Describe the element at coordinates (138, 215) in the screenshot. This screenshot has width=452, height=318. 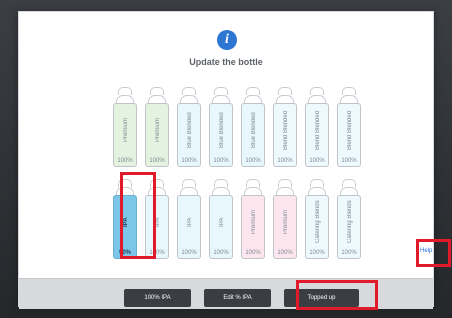
I see `selected-bottle-highlight` at that location.